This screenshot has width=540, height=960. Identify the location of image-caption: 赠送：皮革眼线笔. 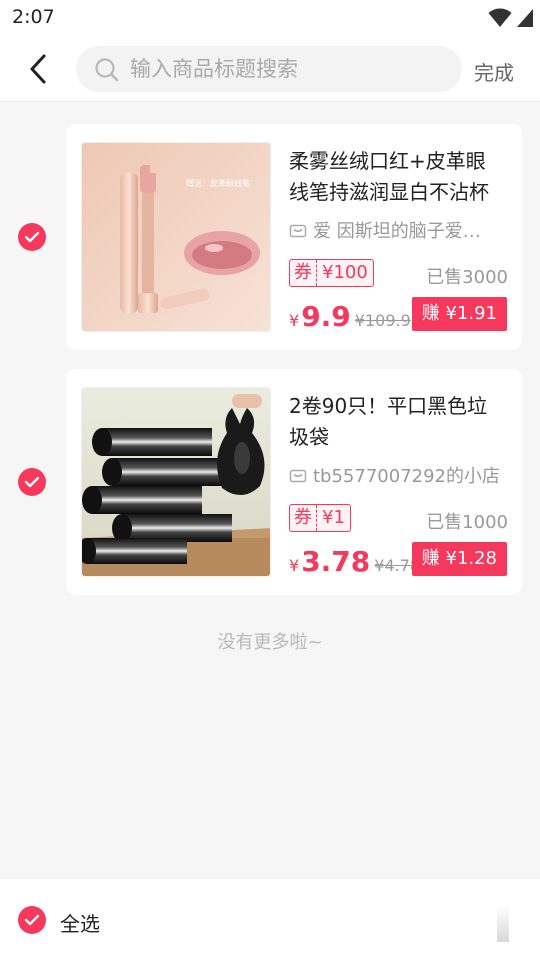
(218, 183).